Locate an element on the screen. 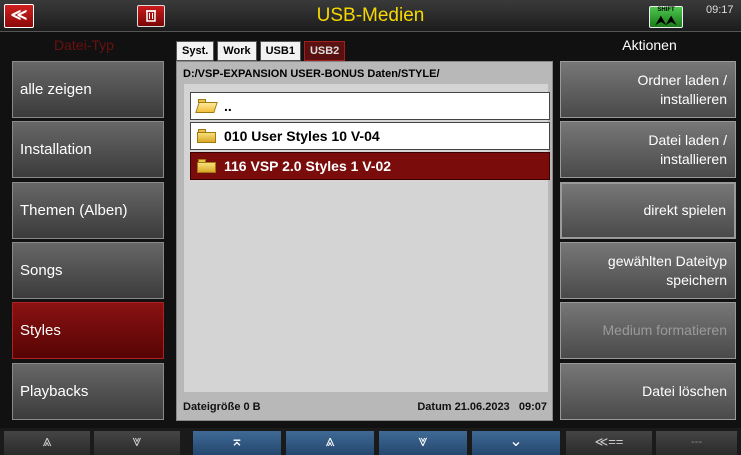 This screenshot has width=741, height=455. button-label: Styles is located at coordinates (40, 330).